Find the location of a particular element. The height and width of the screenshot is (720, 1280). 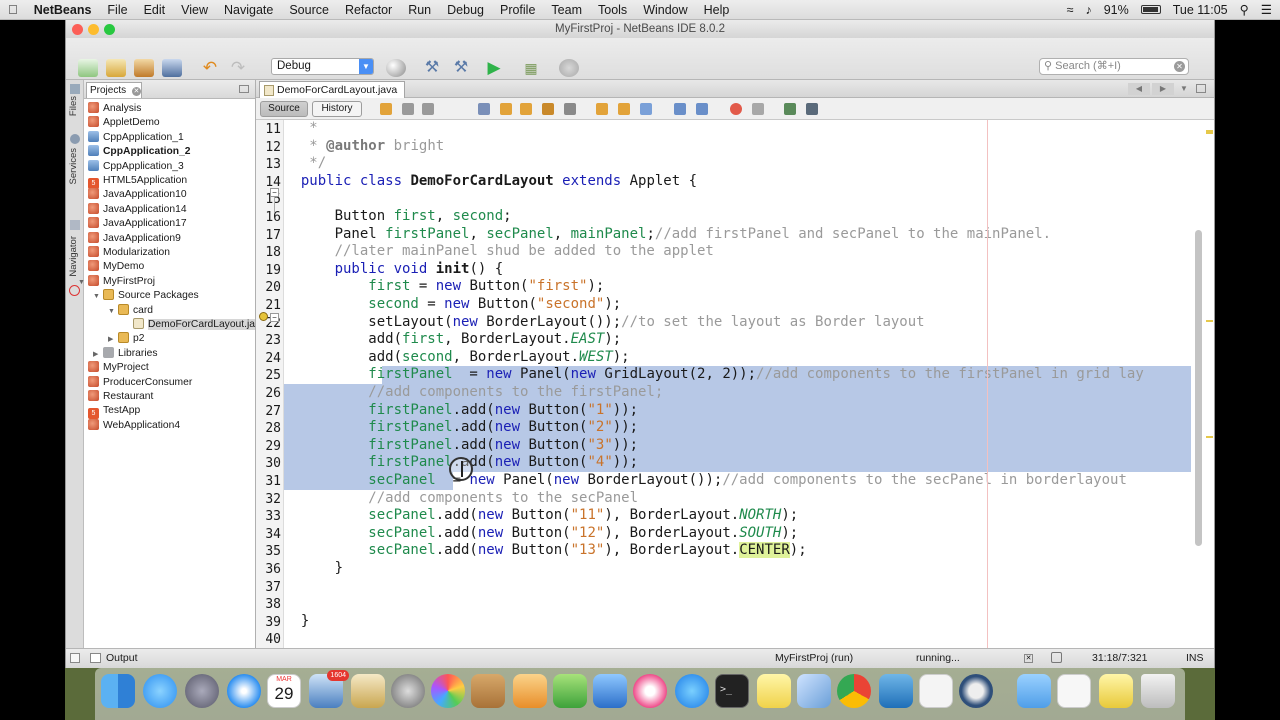

menu-help: Help is located at coordinates (717, 10).